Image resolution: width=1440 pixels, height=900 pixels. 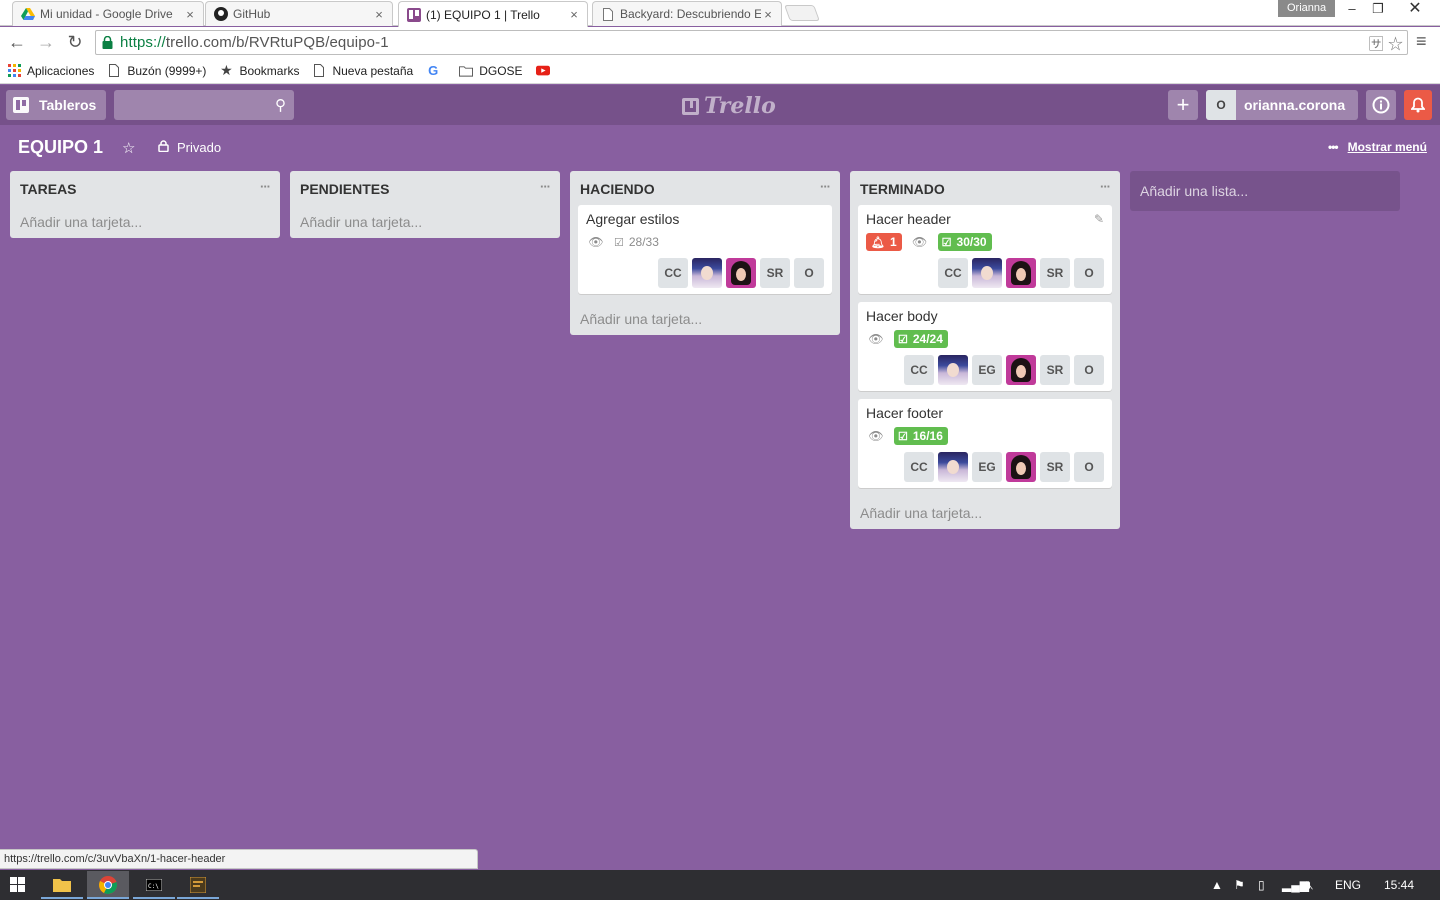 I want to click on flag-icon: ⚑, so click(x=1239, y=885).